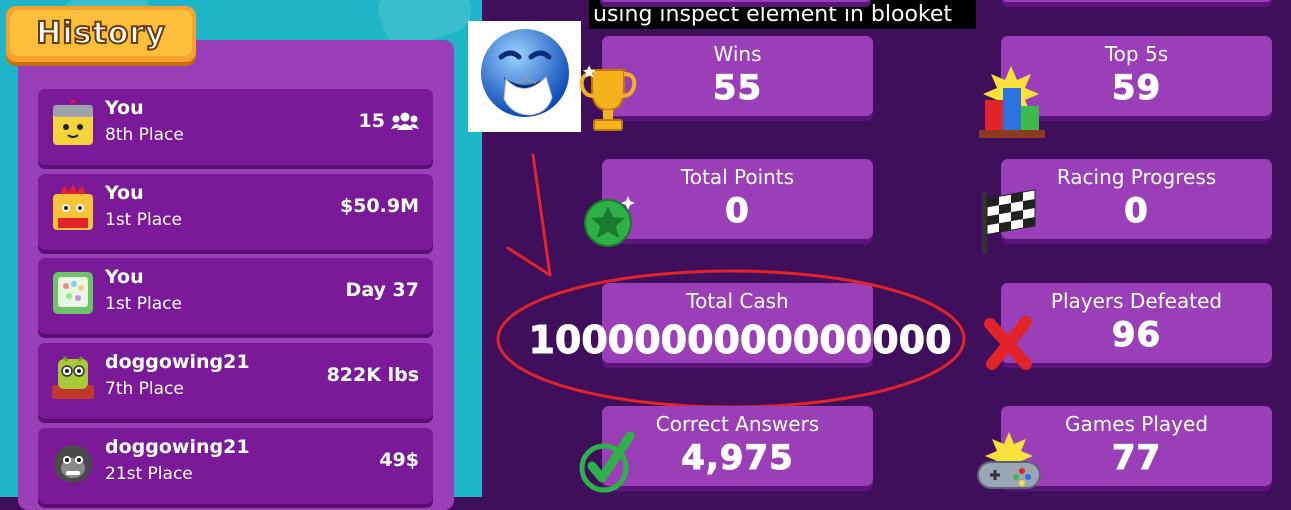 Image resolution: width=1291 pixels, height=510 pixels. I want to click on history-item: doggowing21 7th Place 822K lbs, so click(235, 381).